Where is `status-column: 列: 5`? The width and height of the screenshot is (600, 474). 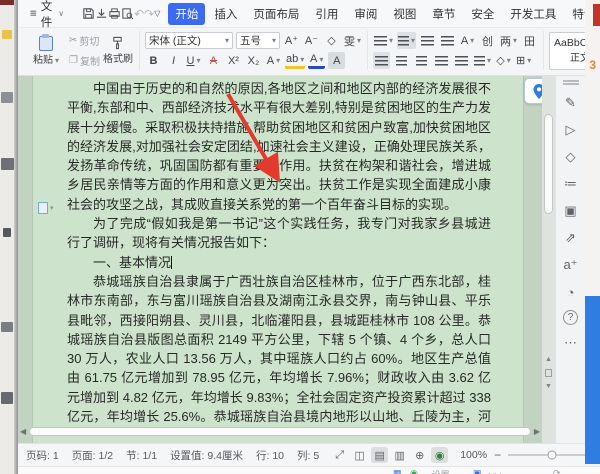
status-column: 列: 5 is located at coordinates (308, 455).